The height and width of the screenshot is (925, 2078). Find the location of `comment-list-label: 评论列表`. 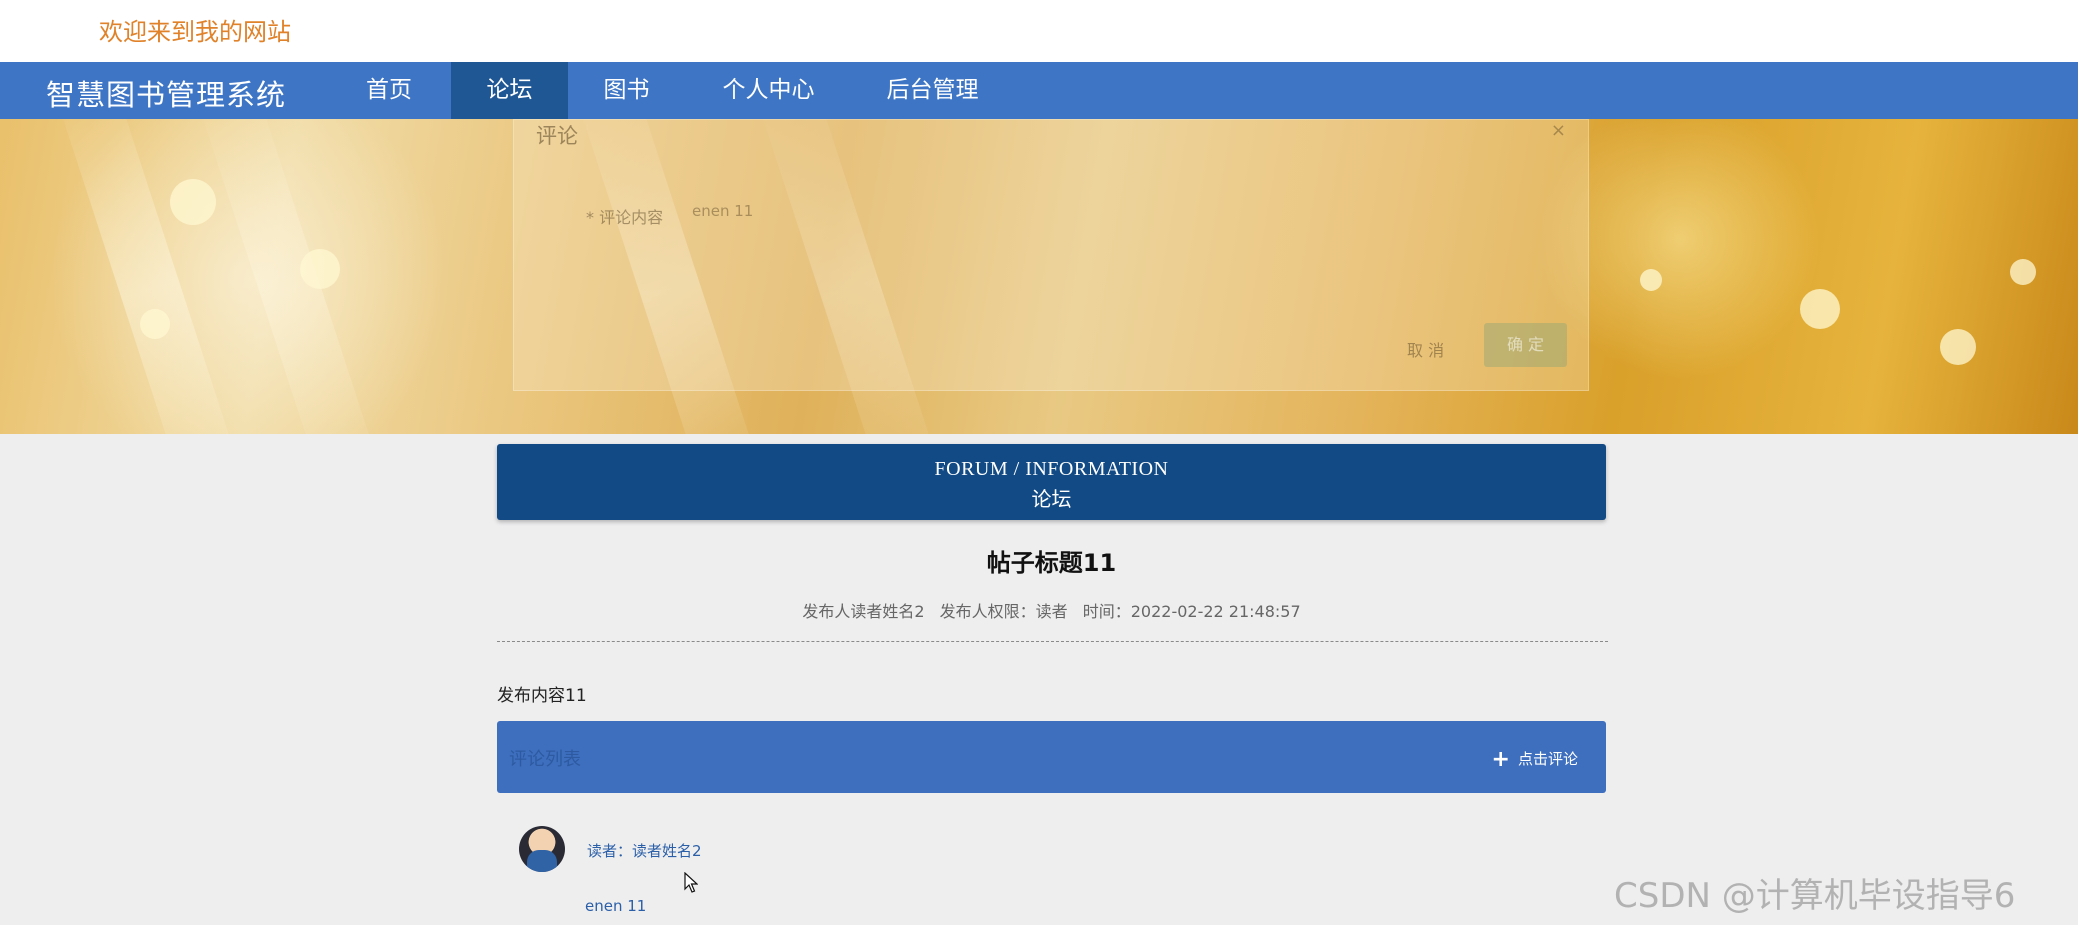

comment-list-label: 评论列表 is located at coordinates (545, 759).